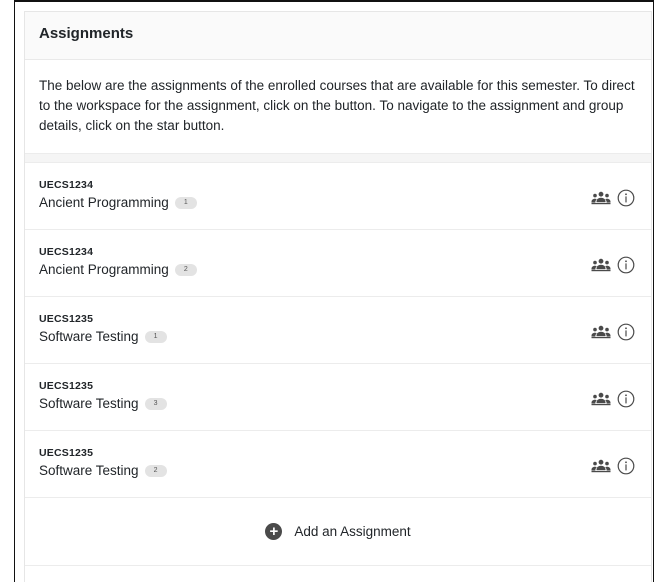 This screenshot has width=661, height=582. What do you see at coordinates (338, 263) in the screenshot?
I see `assignment-row: UECS1234 Ancient Programming 2` at bounding box center [338, 263].